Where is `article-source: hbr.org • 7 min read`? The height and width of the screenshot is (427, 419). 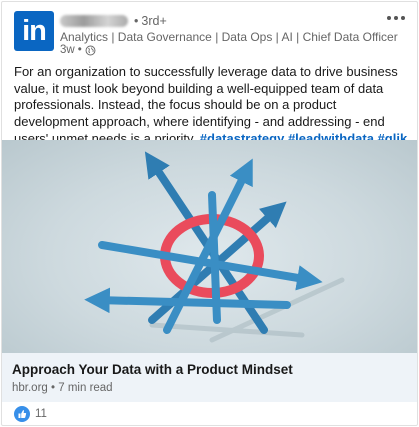
article-source: hbr.org • 7 min read is located at coordinates (62, 388).